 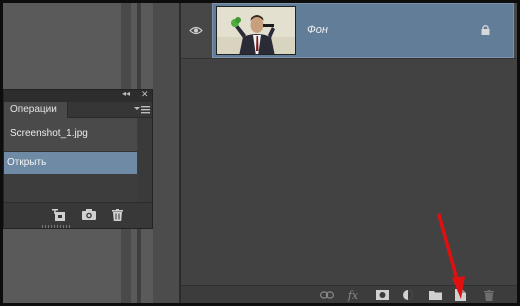 I want to click on annotation-arrow, so click(x=451, y=256).